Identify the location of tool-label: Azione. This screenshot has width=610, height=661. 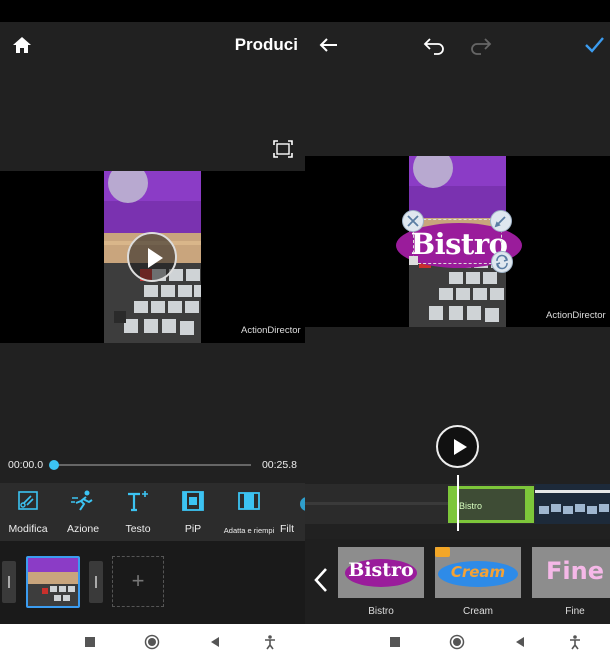
(83, 529).